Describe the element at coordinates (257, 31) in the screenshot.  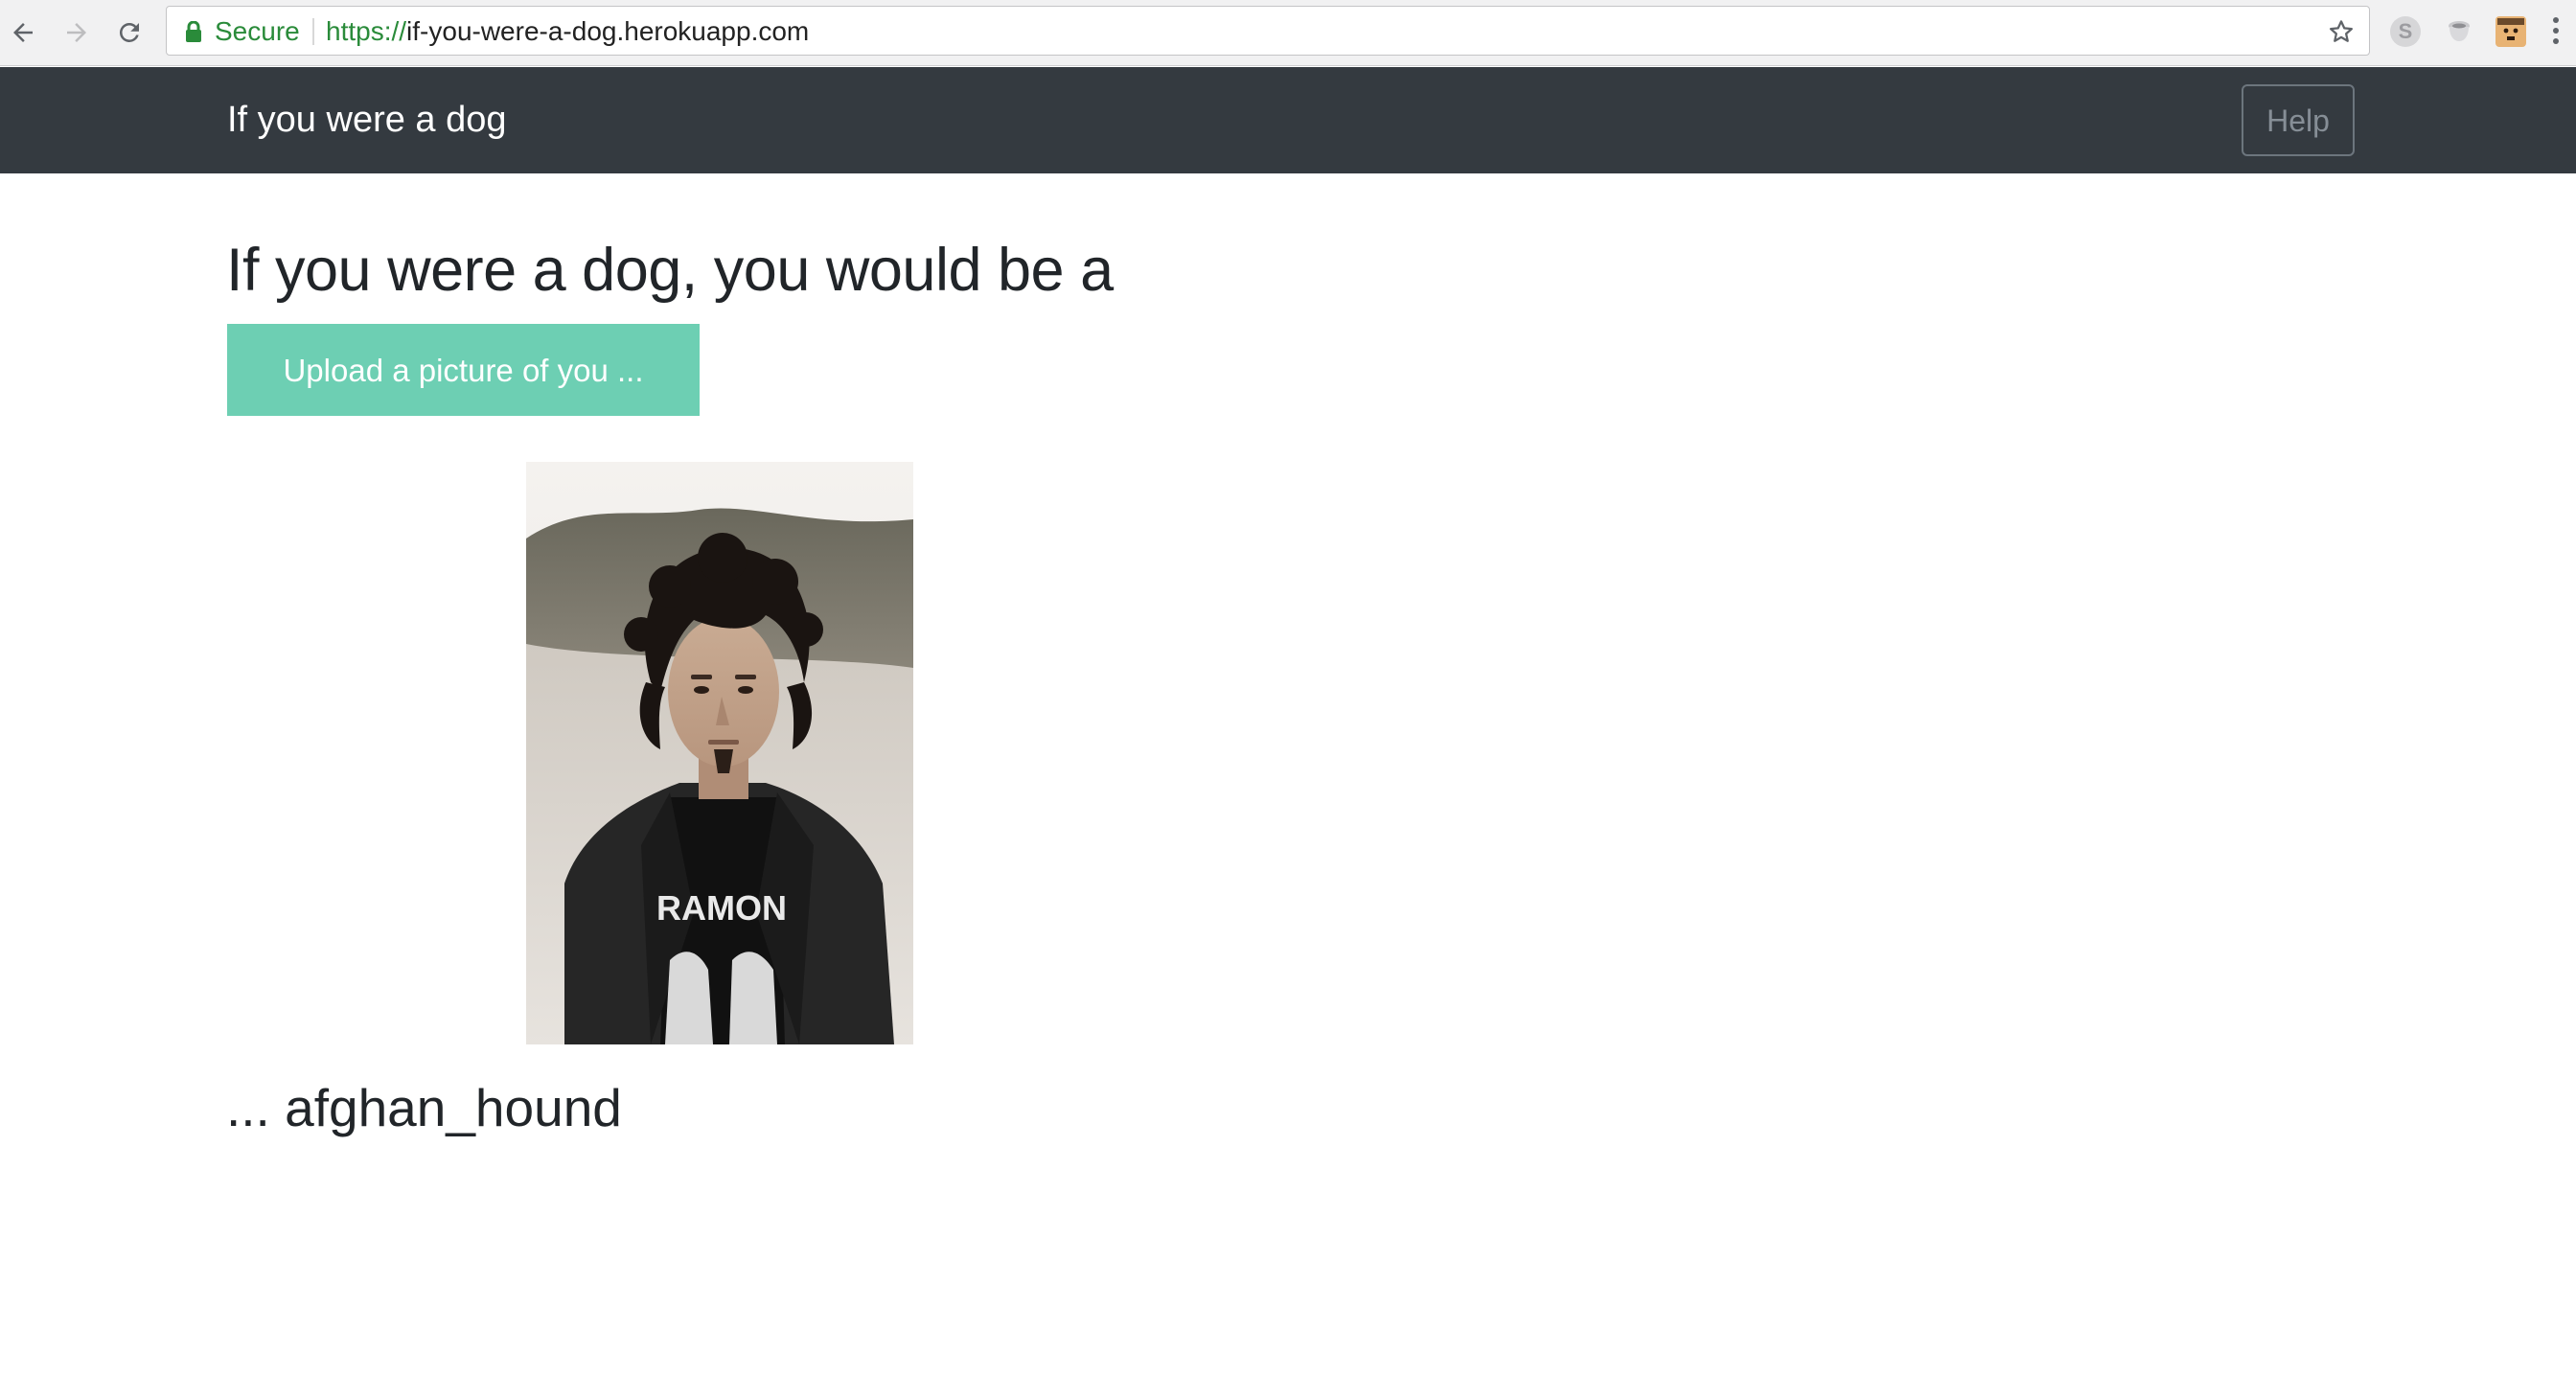
I see `secure-label: Secure` at that location.